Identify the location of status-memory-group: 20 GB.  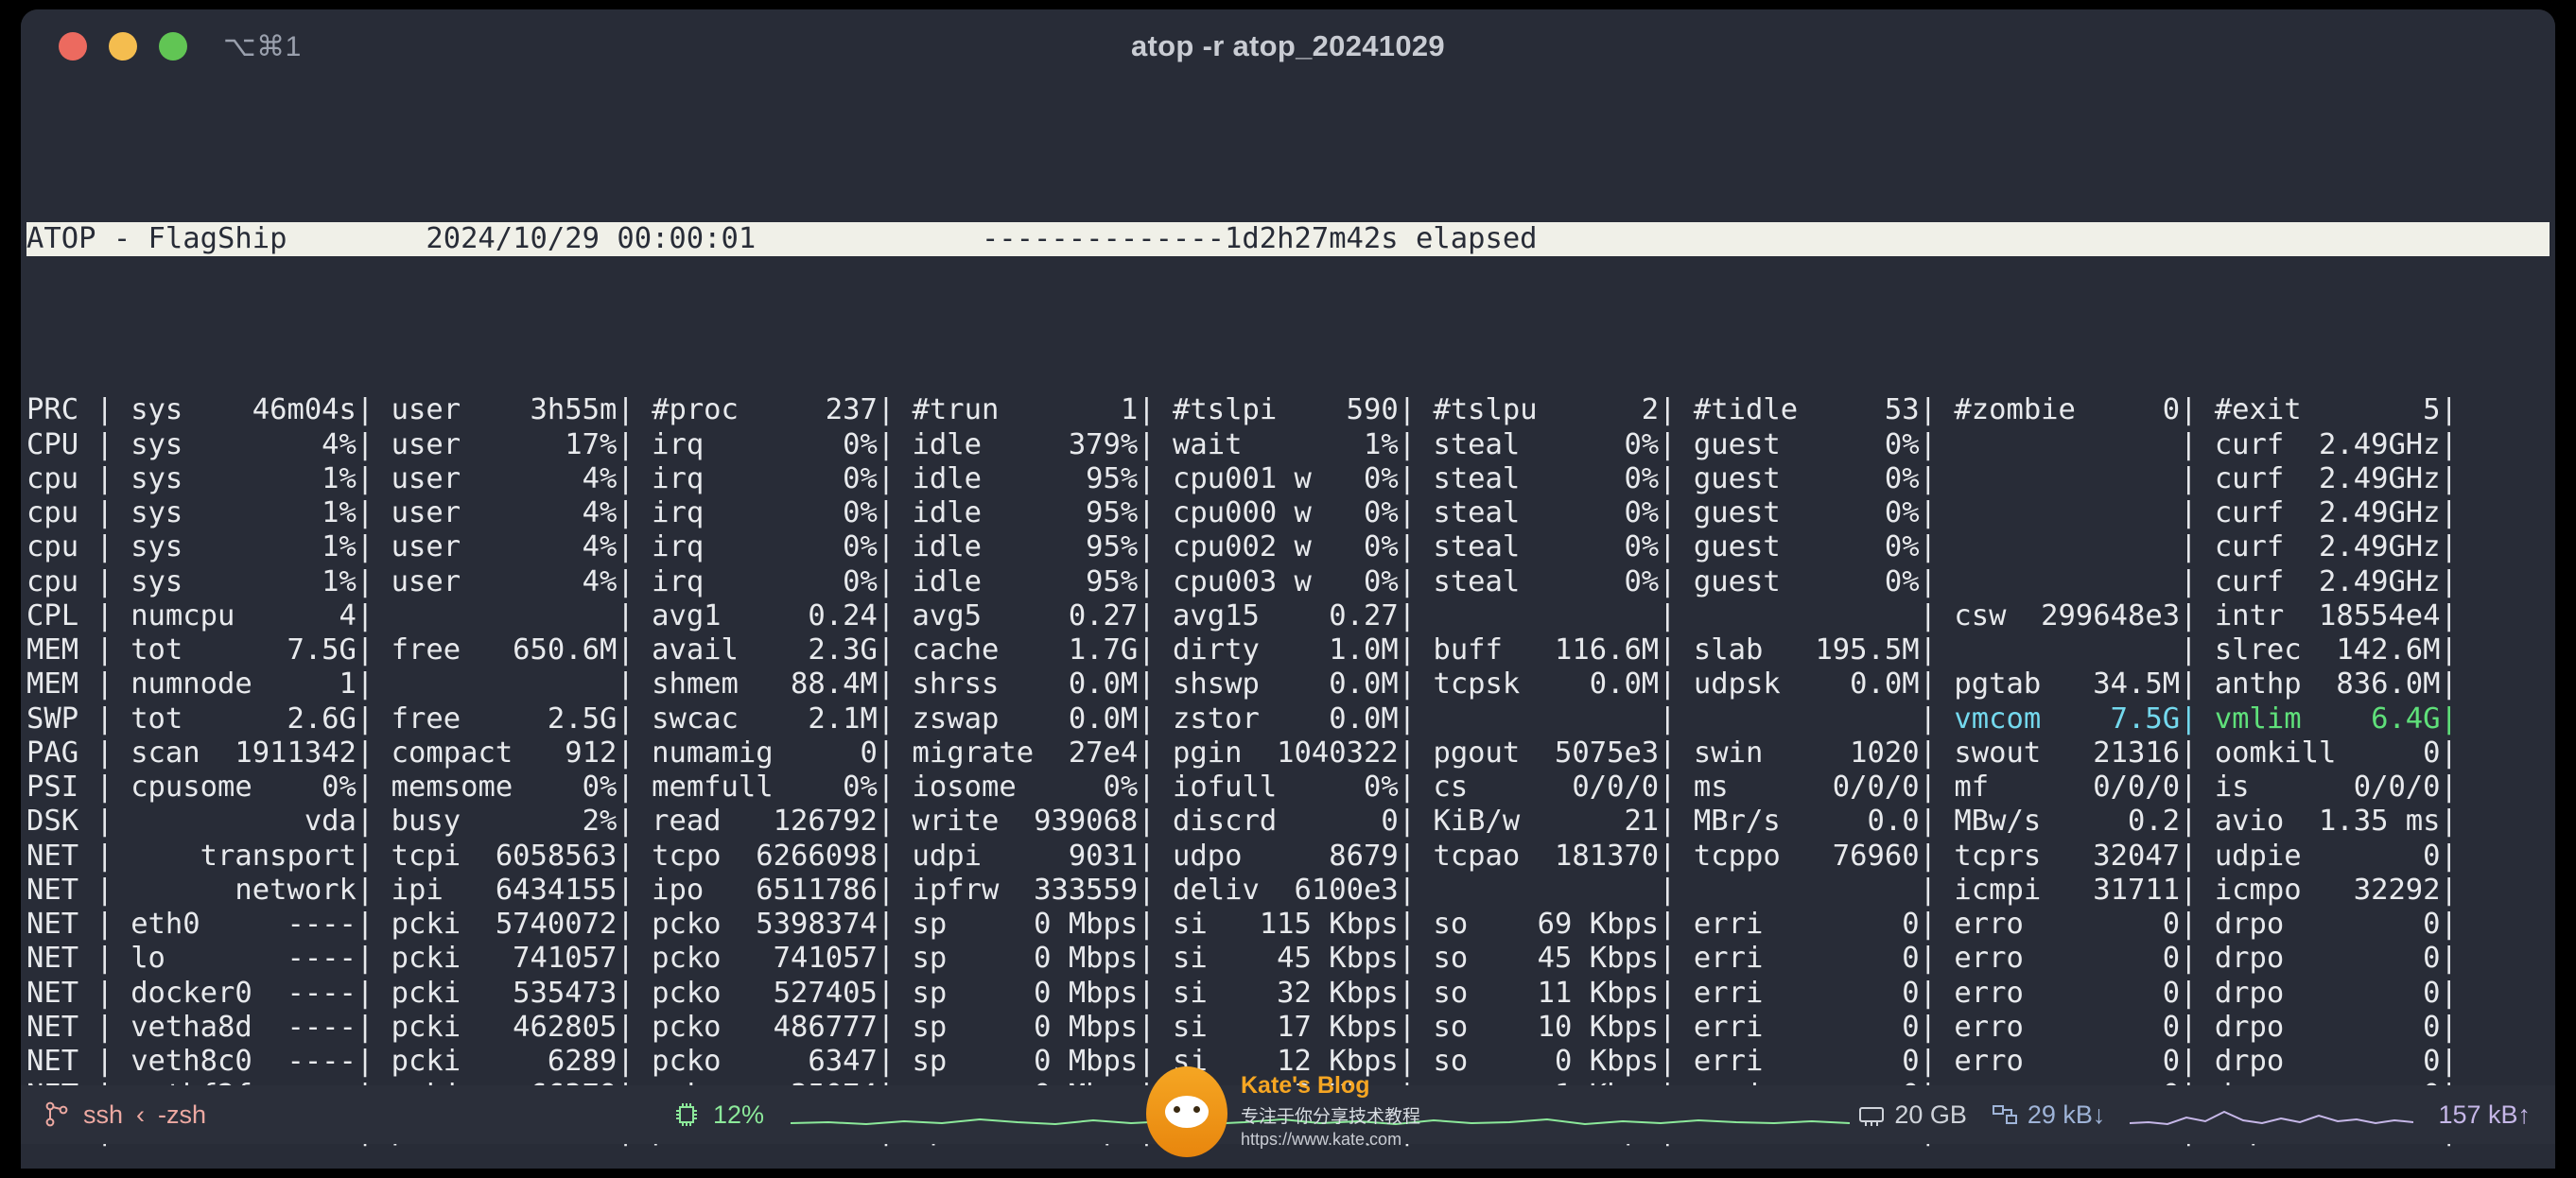
(1912, 1115).